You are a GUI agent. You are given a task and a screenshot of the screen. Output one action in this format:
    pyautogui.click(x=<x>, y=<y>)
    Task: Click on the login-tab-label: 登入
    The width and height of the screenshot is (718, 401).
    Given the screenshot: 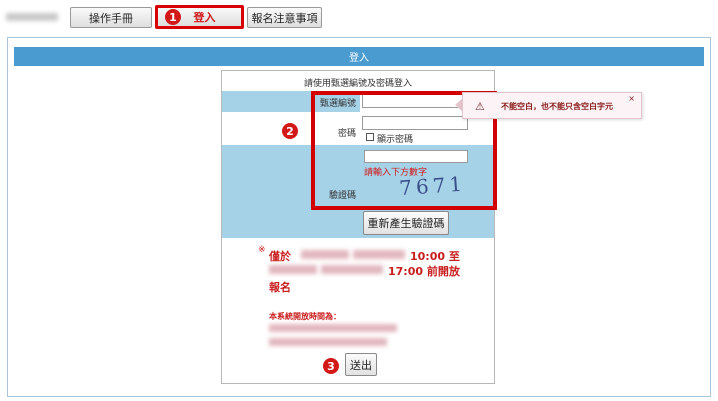 What is the action you would take?
    pyautogui.click(x=204, y=17)
    